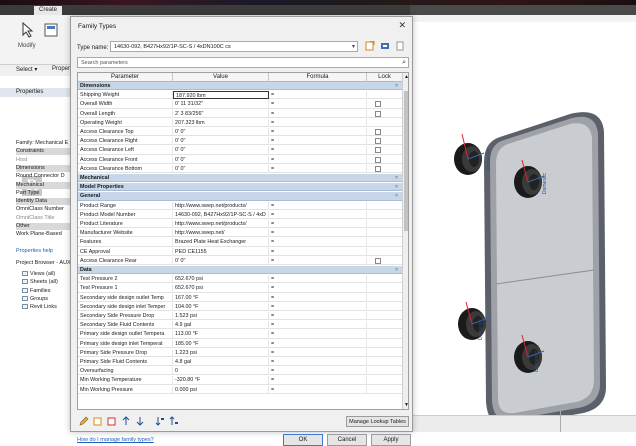 This screenshot has height=446, width=636. Describe the element at coordinates (240, 187) in the screenshot. I see `parameter-group-header: Model Properties ≈` at that location.